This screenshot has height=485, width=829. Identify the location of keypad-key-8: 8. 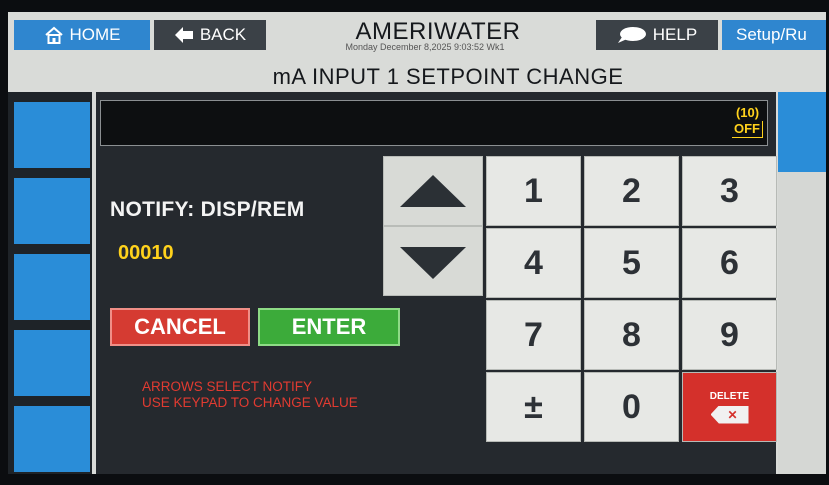
(631, 335).